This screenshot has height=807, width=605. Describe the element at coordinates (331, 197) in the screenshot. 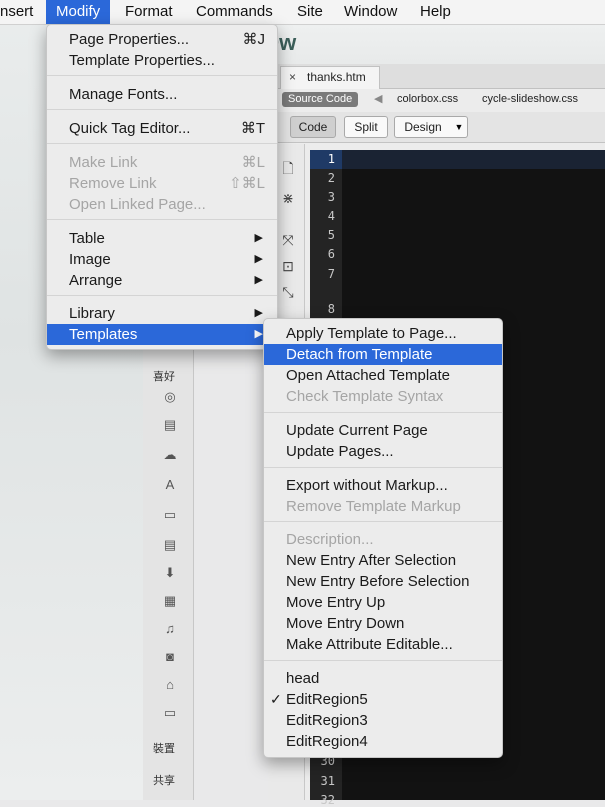

I see `line-number: 3` at that location.